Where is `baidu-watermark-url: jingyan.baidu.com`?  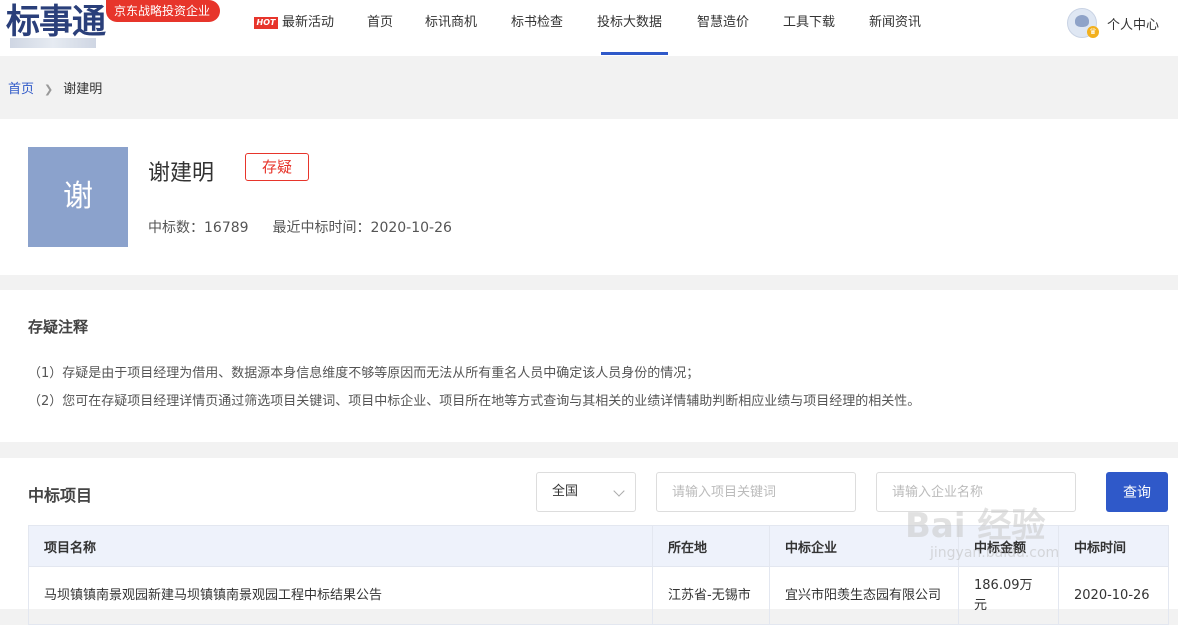 baidu-watermark-url: jingyan.baidu.com is located at coordinates (995, 553).